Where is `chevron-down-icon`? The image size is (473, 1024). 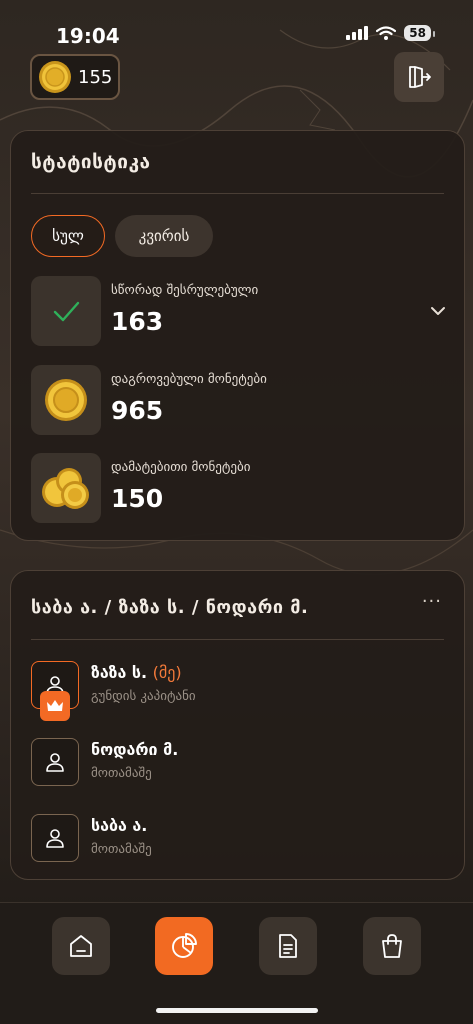
chevron-down-icon is located at coordinates (438, 311).